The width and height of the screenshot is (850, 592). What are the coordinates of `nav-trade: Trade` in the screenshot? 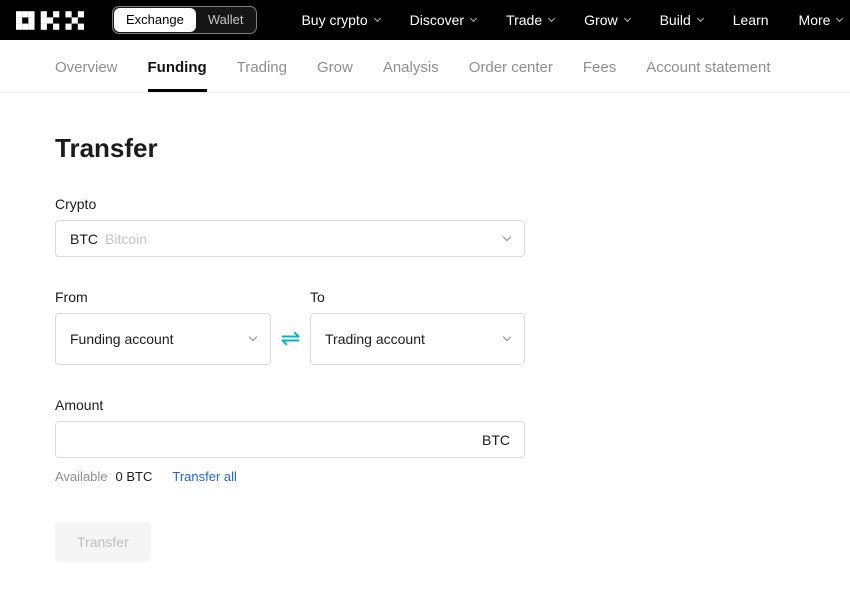 It's located at (531, 20).